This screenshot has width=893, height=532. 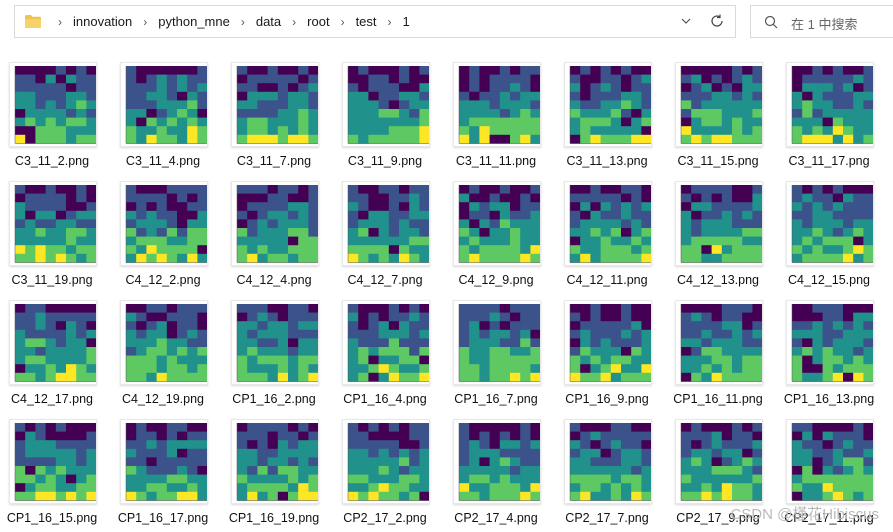 I want to click on file-item: CP1_16_19.png, so click(x=277, y=473).